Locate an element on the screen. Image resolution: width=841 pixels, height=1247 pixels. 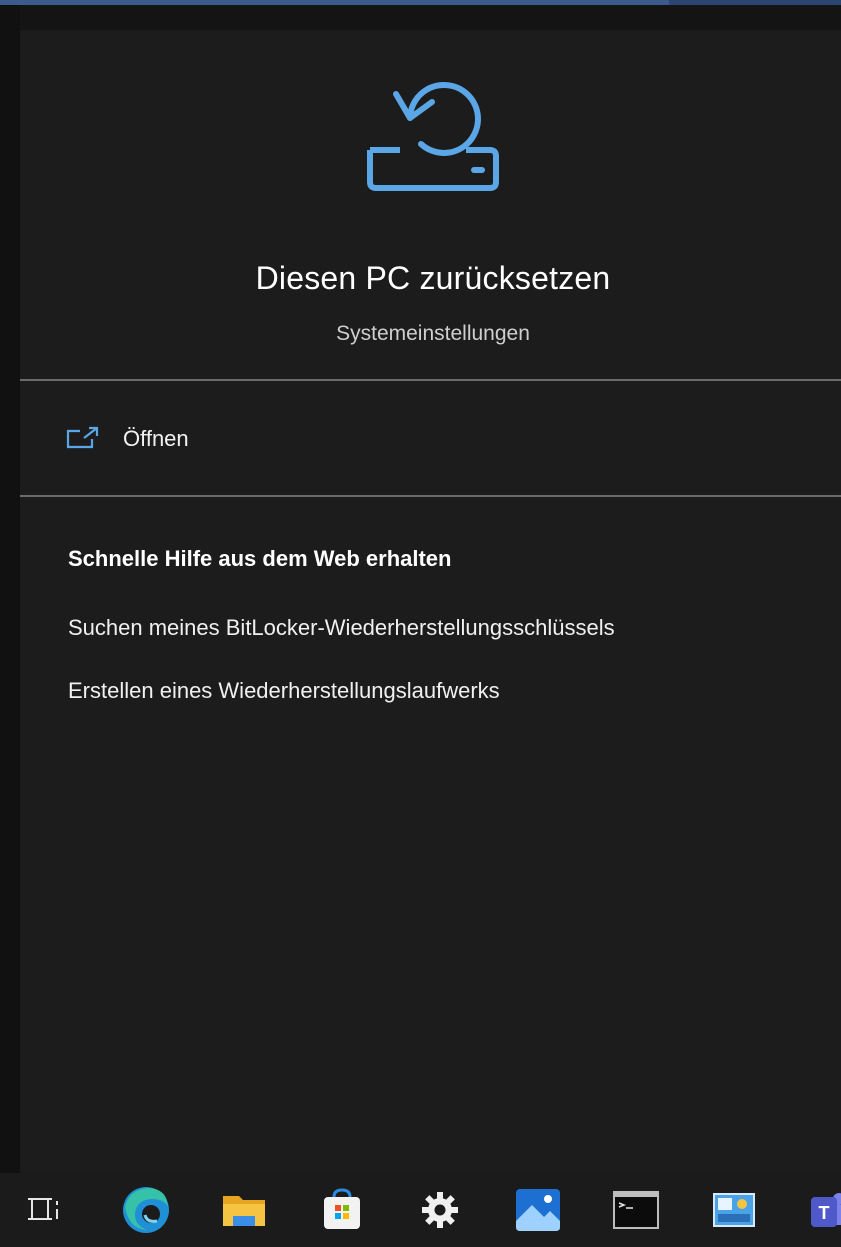
open-label: Öffnen is located at coordinates (156, 438).